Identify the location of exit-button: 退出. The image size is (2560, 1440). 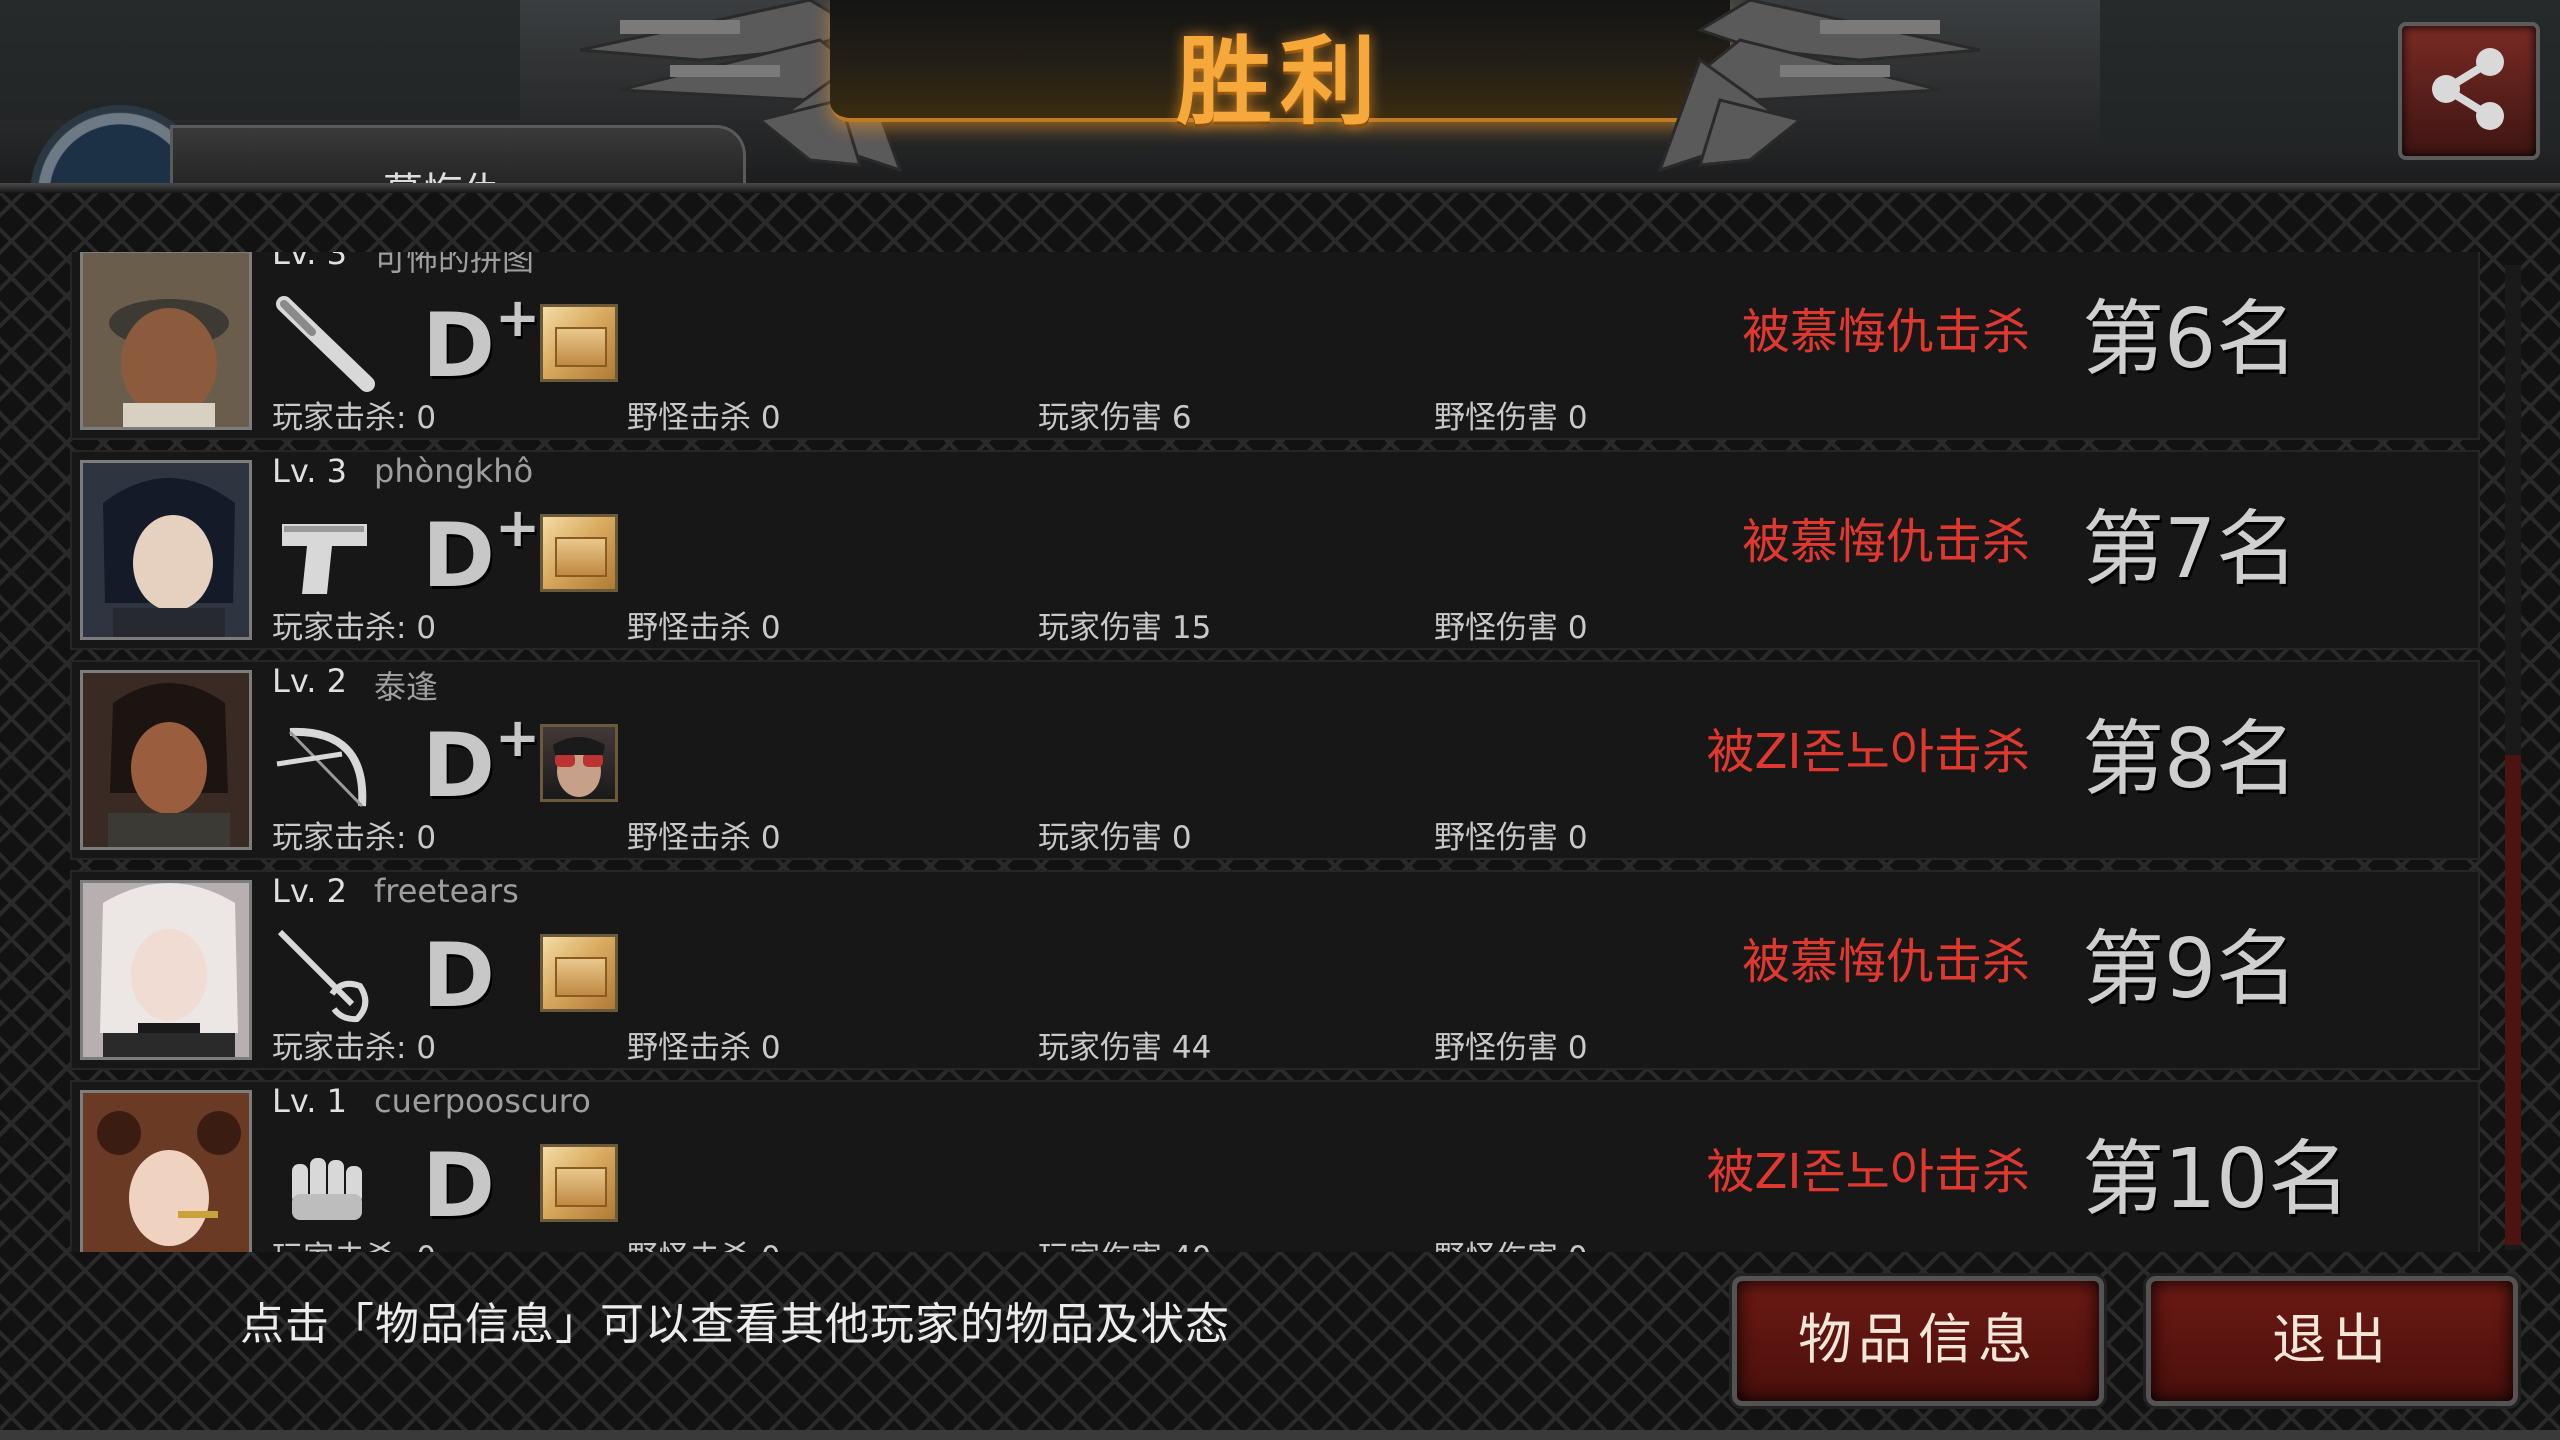
(2332, 1341).